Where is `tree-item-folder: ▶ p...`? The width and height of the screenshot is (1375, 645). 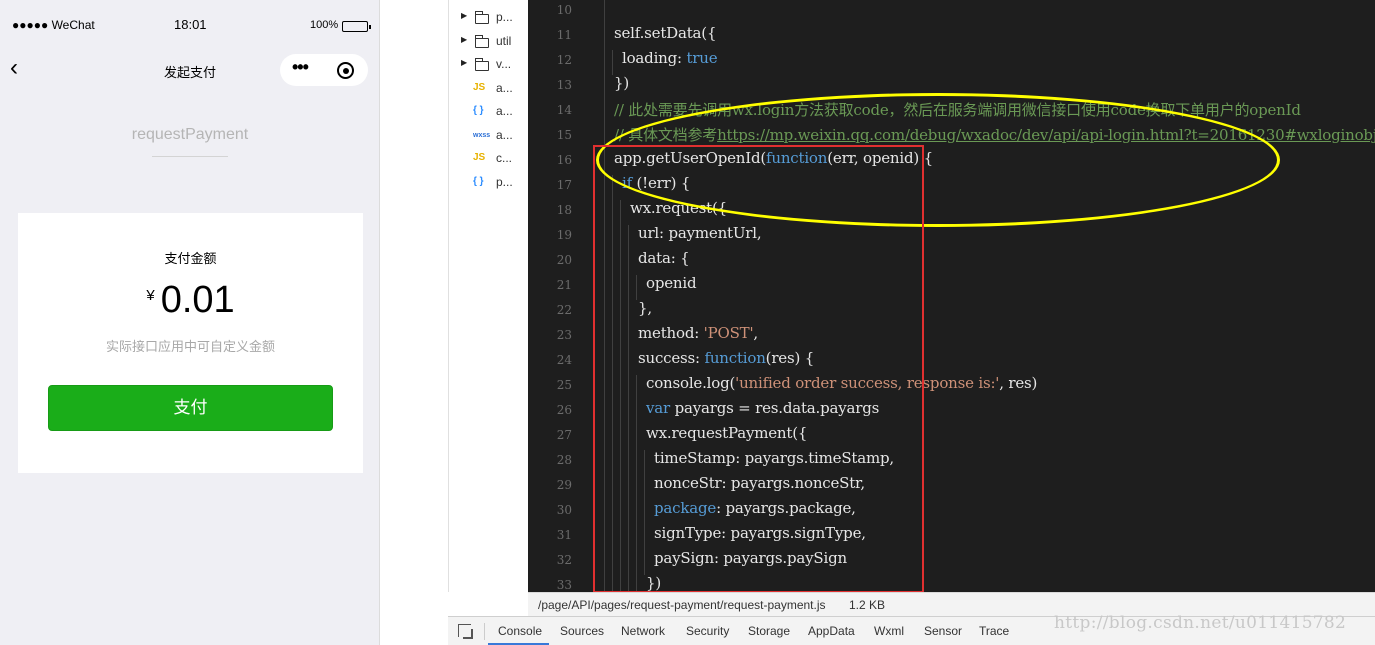
tree-item-folder: ▶ p... is located at coordinates (489, 18).